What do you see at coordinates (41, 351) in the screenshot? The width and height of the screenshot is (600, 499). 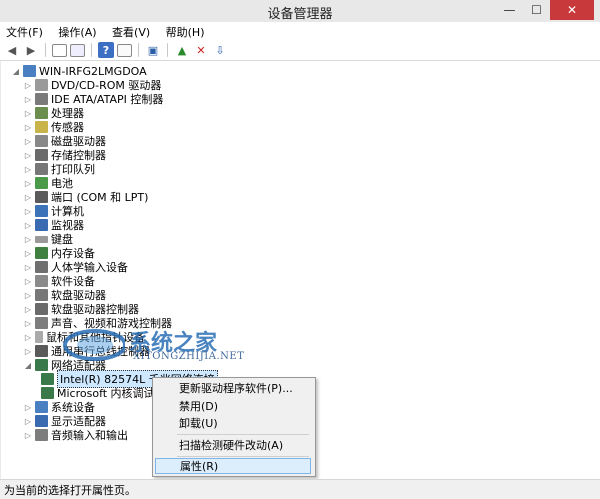 I see `usb-icon` at bounding box center [41, 351].